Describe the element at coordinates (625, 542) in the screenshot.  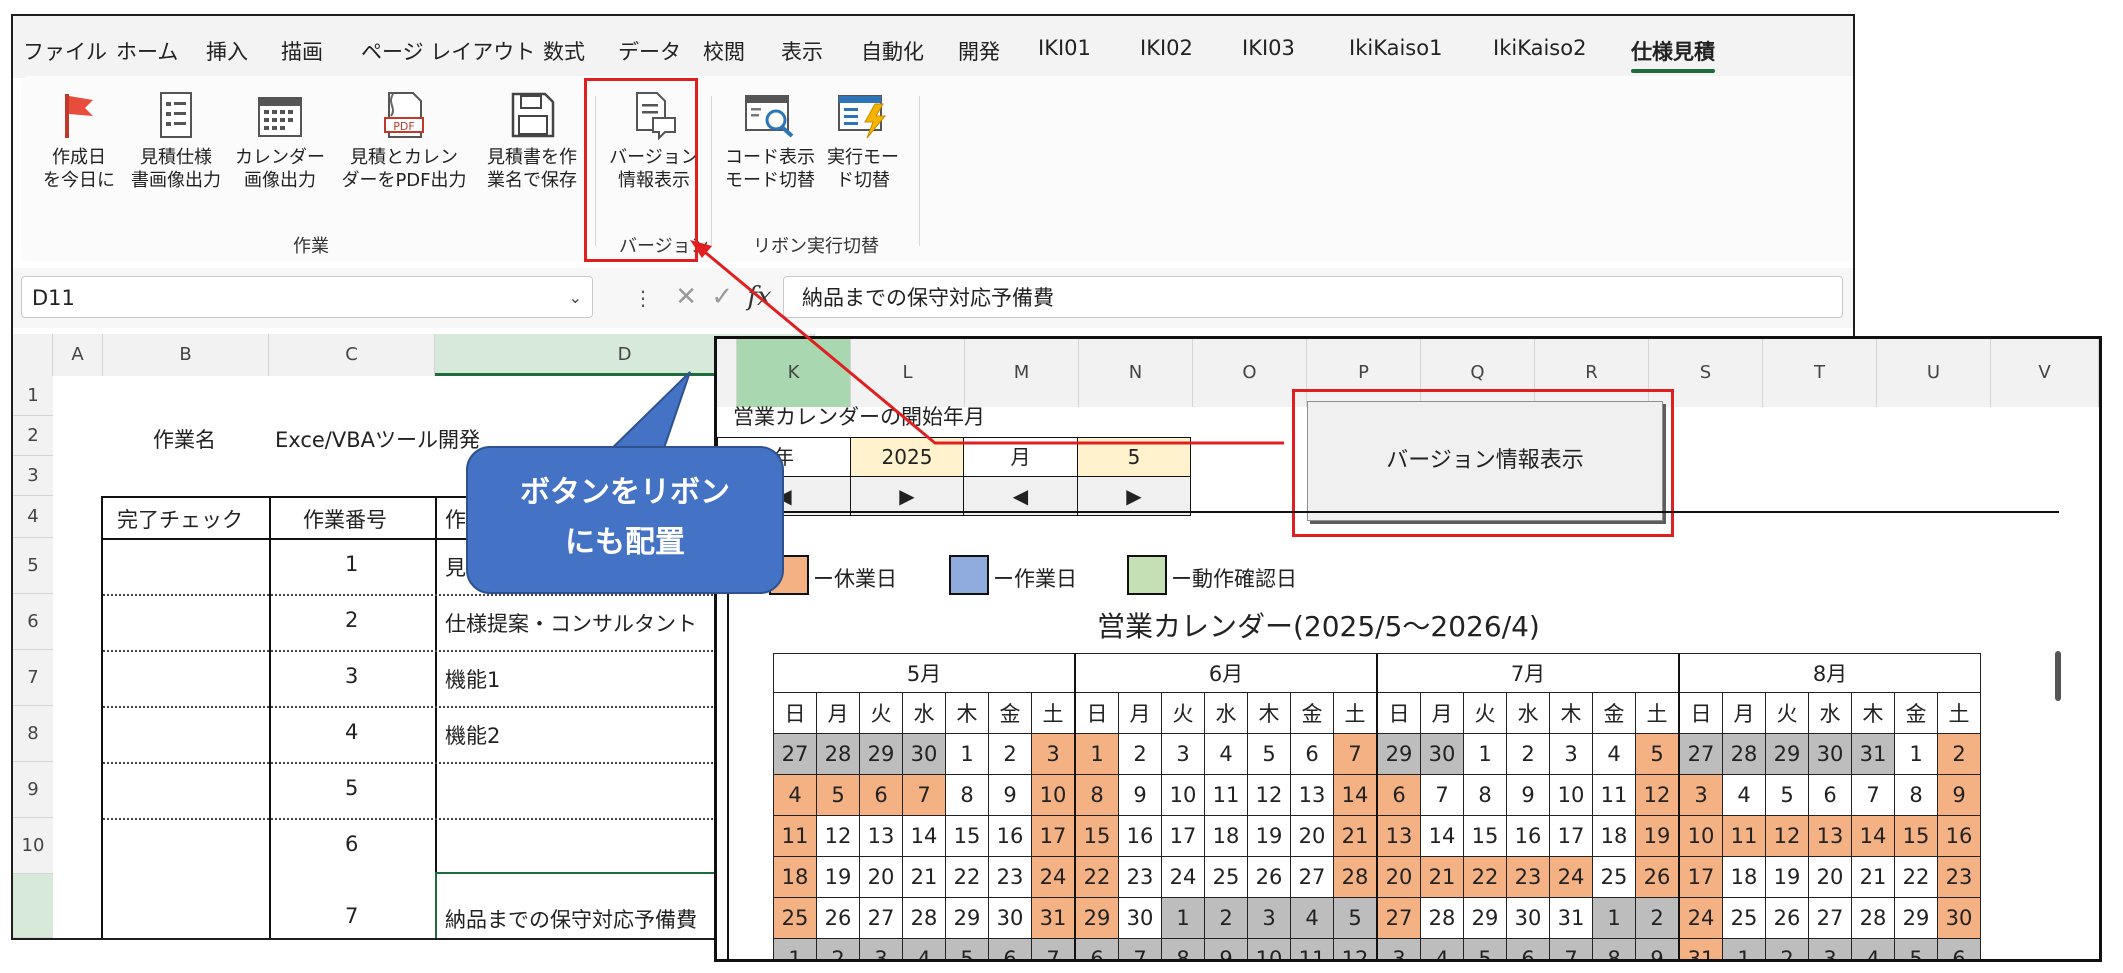
I see `callout-line-2: にも配置` at that location.